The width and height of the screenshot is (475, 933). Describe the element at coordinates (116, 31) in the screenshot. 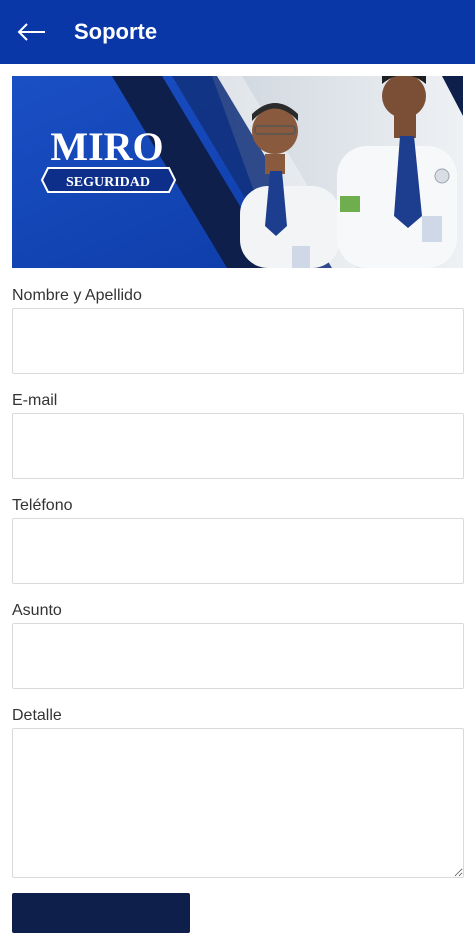

I see `page-title: Soporte` at that location.